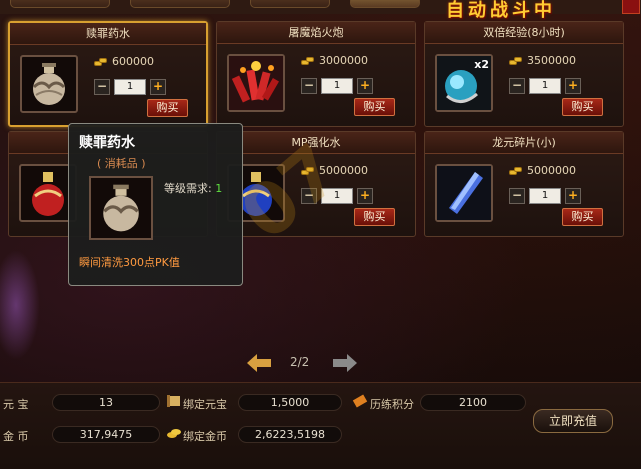 This screenshot has width=641, height=469. Describe the element at coordinates (290, 434) in the screenshot. I see `bound-gold-value: 2,6223,5198` at that location.